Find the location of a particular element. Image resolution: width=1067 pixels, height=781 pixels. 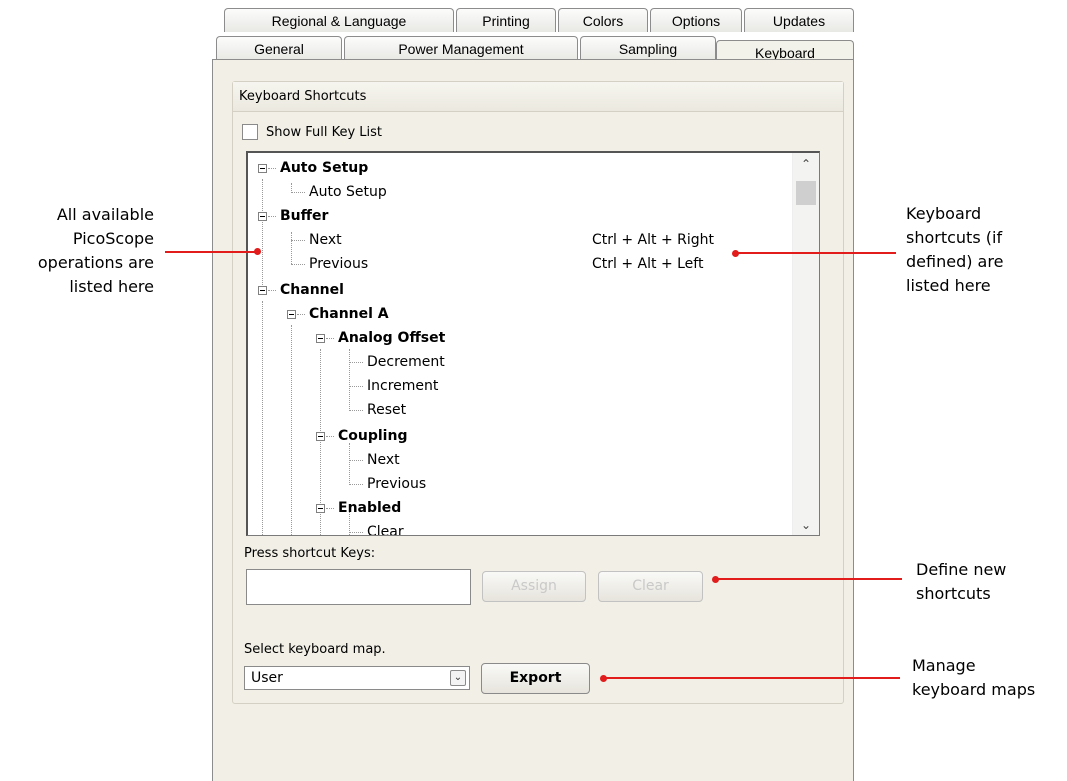

scroll-down-icon: ⌄ is located at coordinates (806, 524).